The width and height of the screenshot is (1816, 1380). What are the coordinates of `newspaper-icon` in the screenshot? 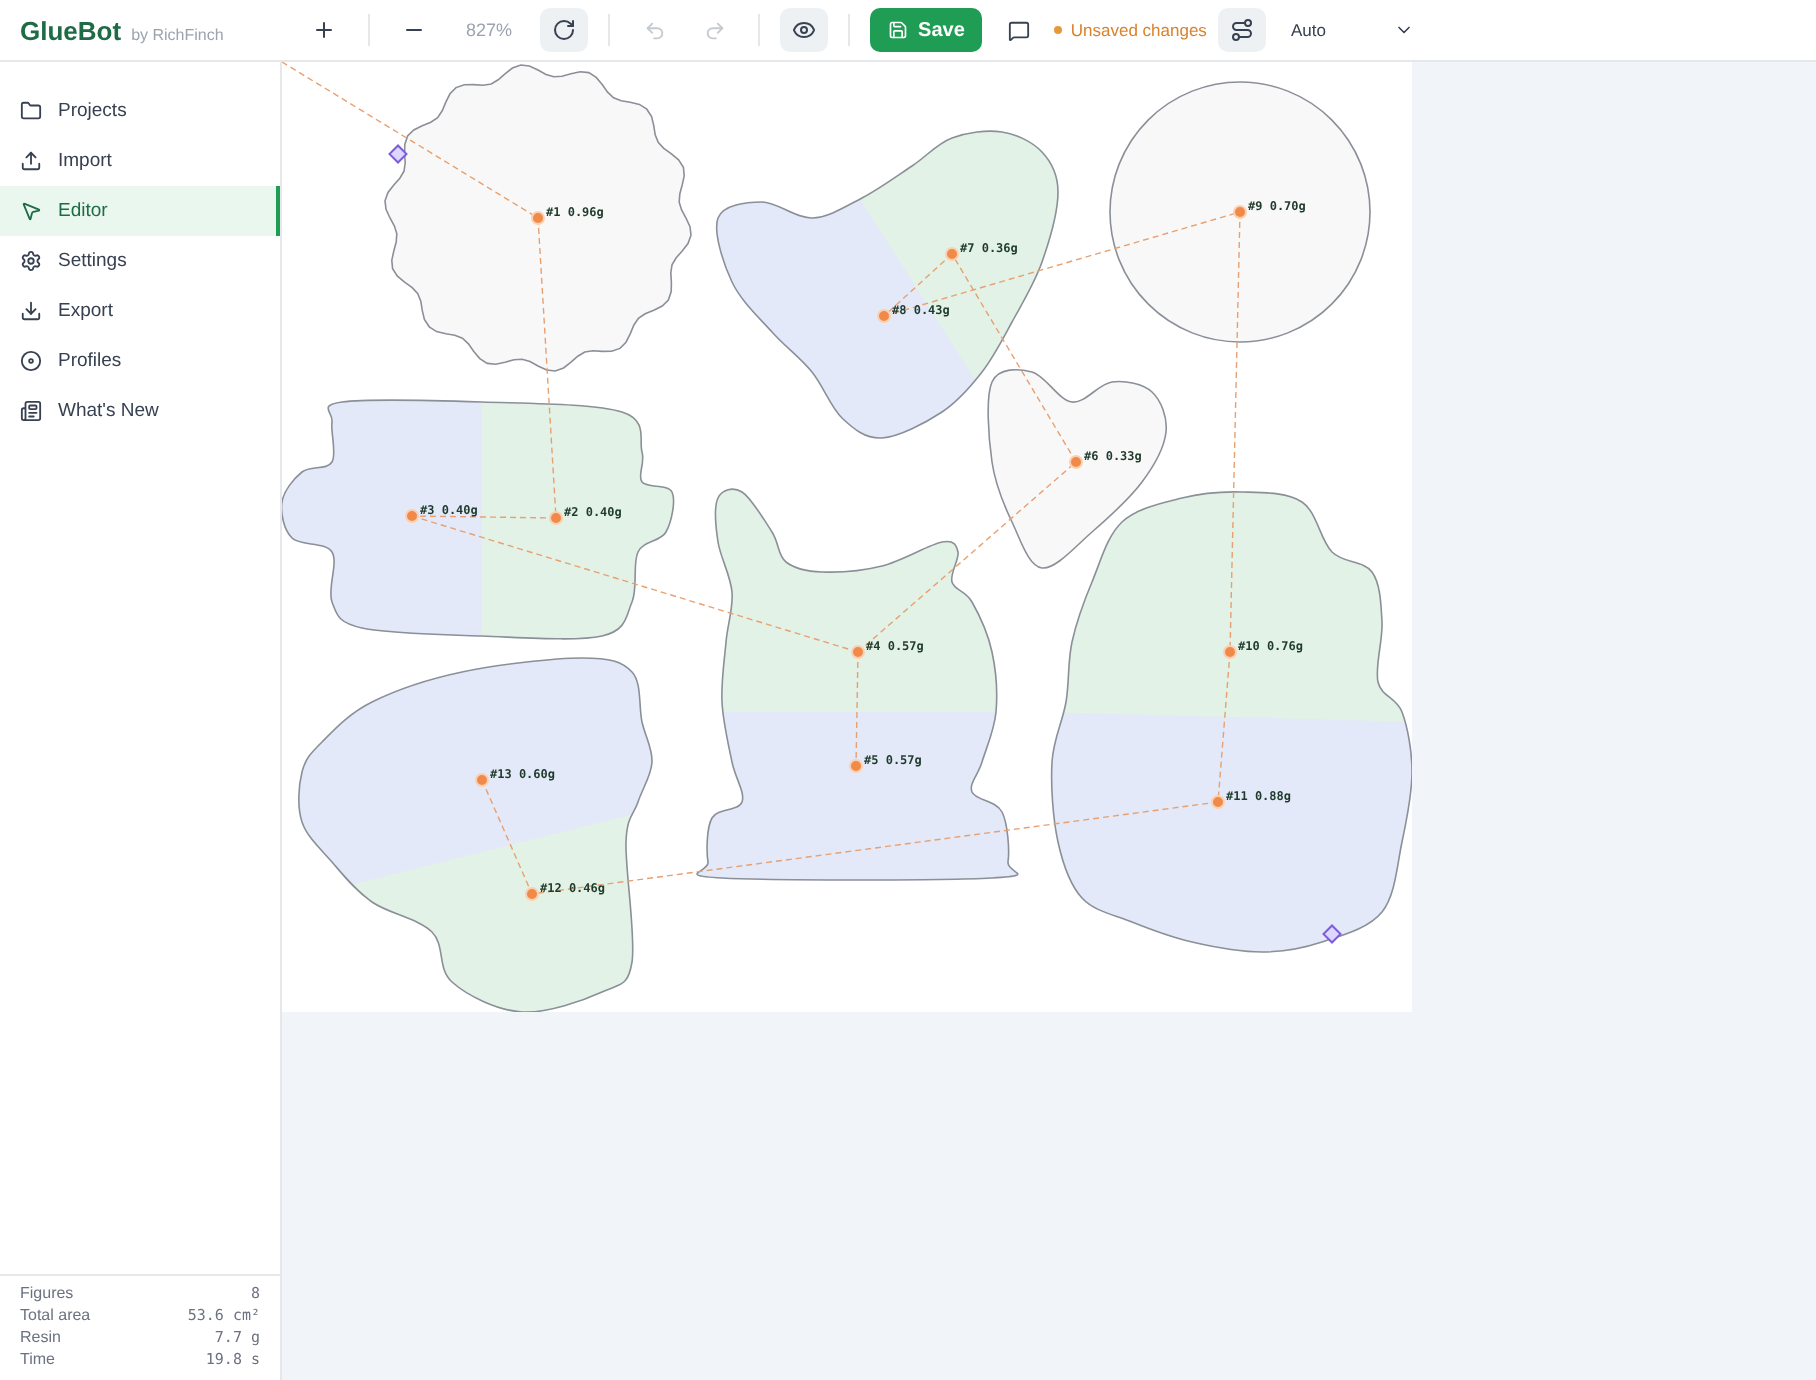 It's located at (31, 411).